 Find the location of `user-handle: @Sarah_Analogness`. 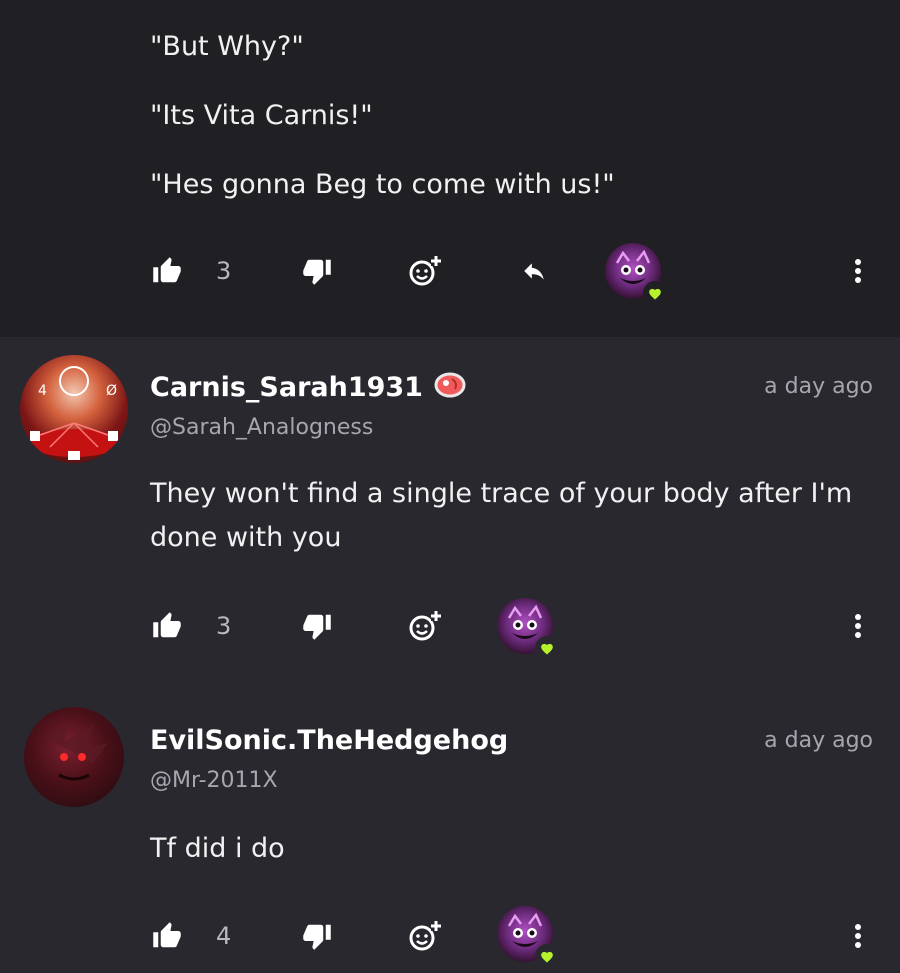

user-handle: @Sarah_Analogness is located at coordinates (261, 427).